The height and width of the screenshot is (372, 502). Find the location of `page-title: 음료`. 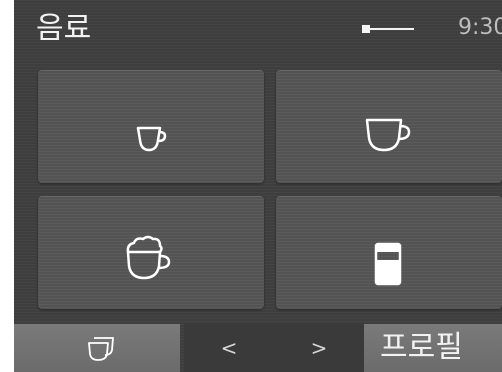

page-title: 음료 is located at coordinates (64, 28).